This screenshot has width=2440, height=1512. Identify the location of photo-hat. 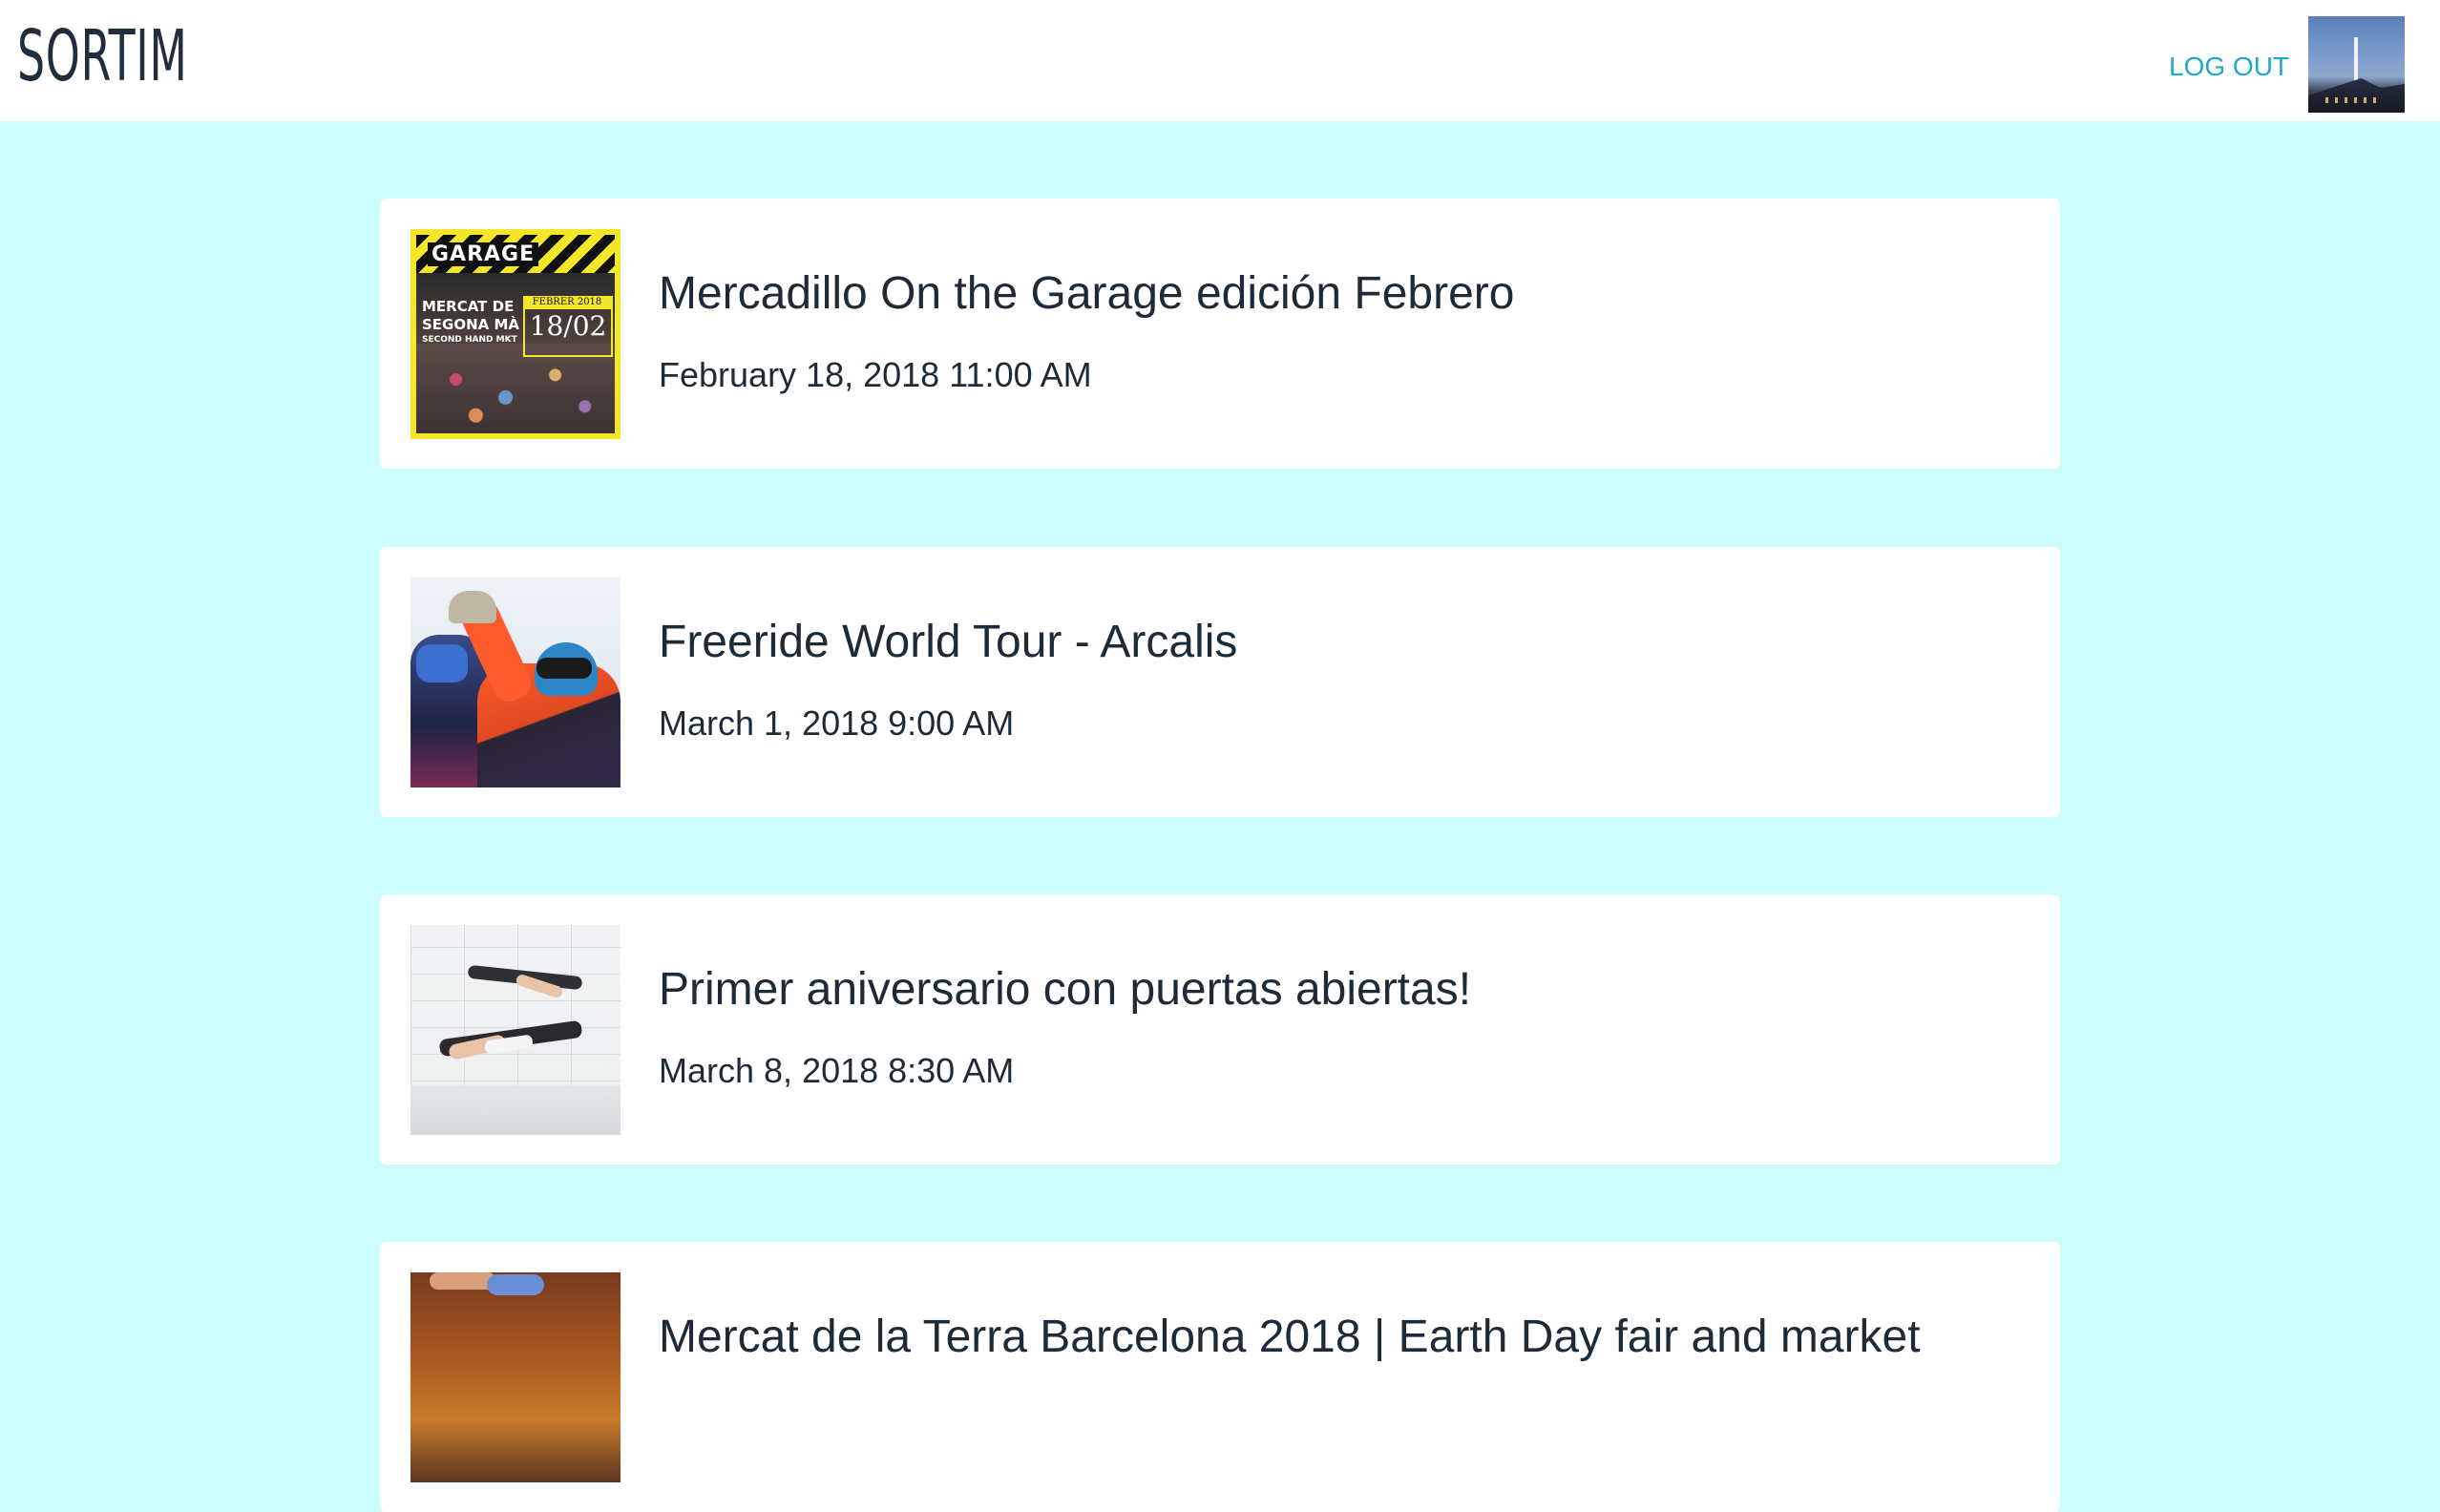
(473, 607).